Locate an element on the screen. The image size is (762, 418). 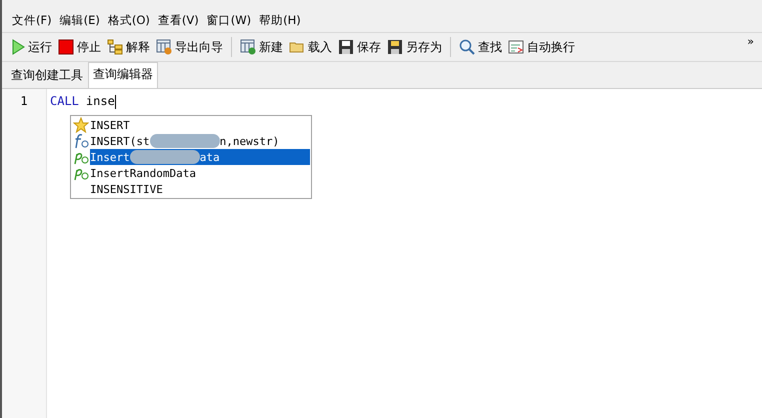
toolbar-button: 保存 is located at coordinates (359, 47).